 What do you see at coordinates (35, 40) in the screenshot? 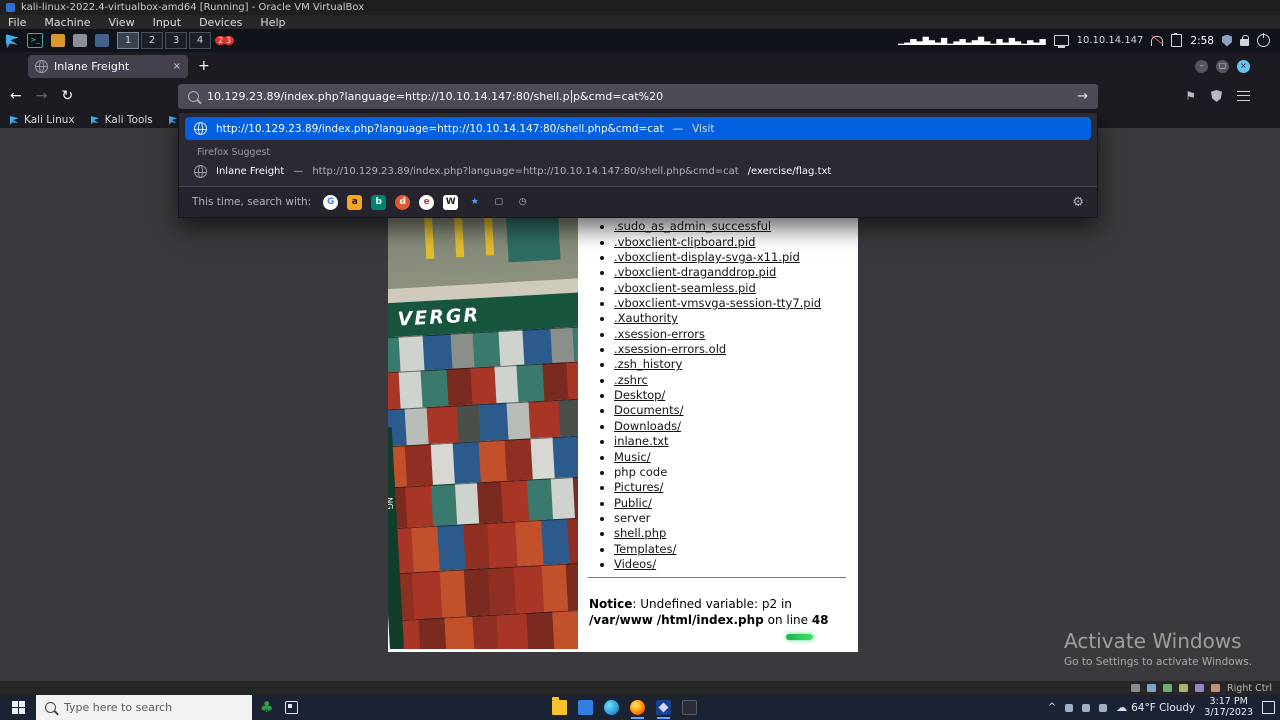
I see `terminal-icon: >_` at bounding box center [35, 40].